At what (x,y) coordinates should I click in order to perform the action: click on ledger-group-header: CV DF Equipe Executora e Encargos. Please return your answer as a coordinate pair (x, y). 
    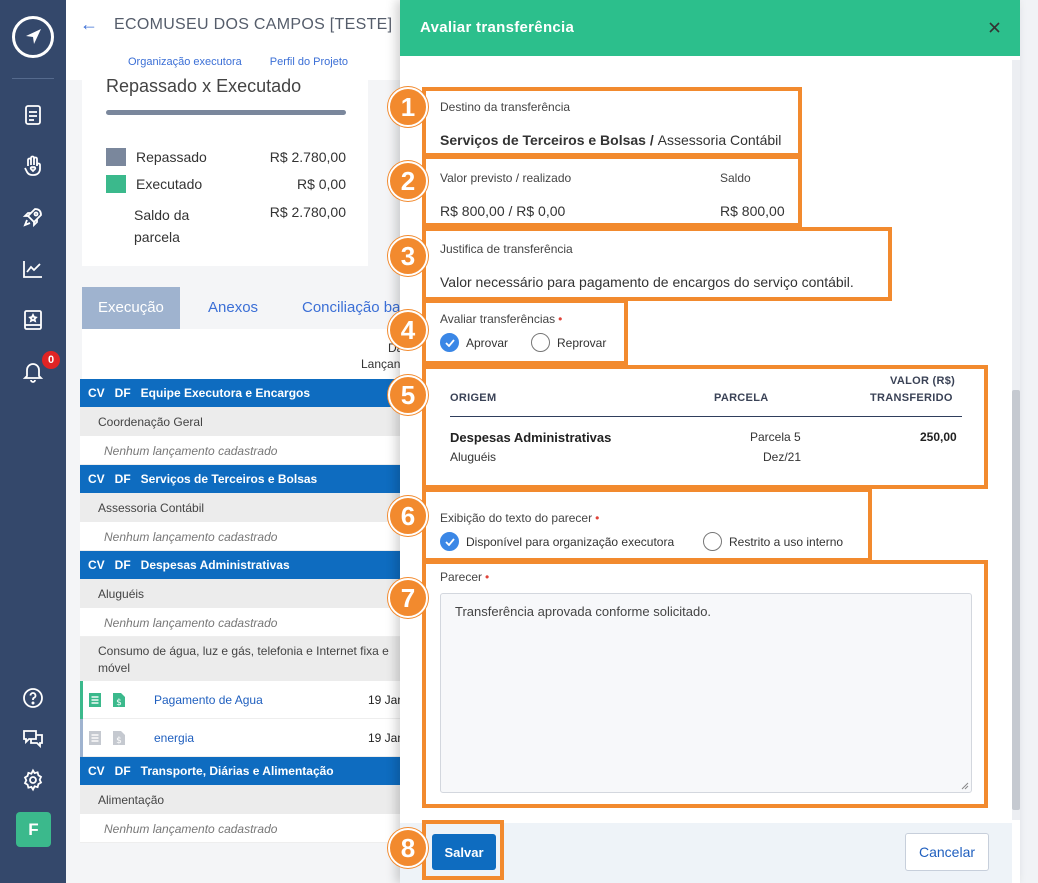
    Looking at the image, I should click on (240, 393).